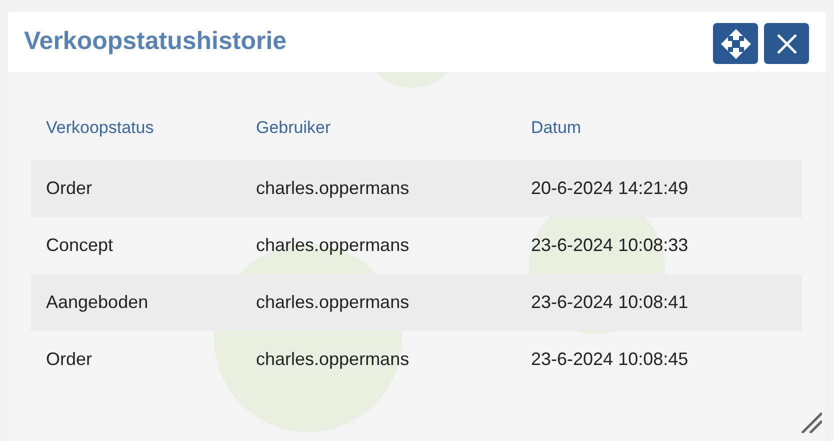 This screenshot has width=834, height=441. I want to click on table-cell-text: 23-6-2024 10:08:41, so click(609, 302).